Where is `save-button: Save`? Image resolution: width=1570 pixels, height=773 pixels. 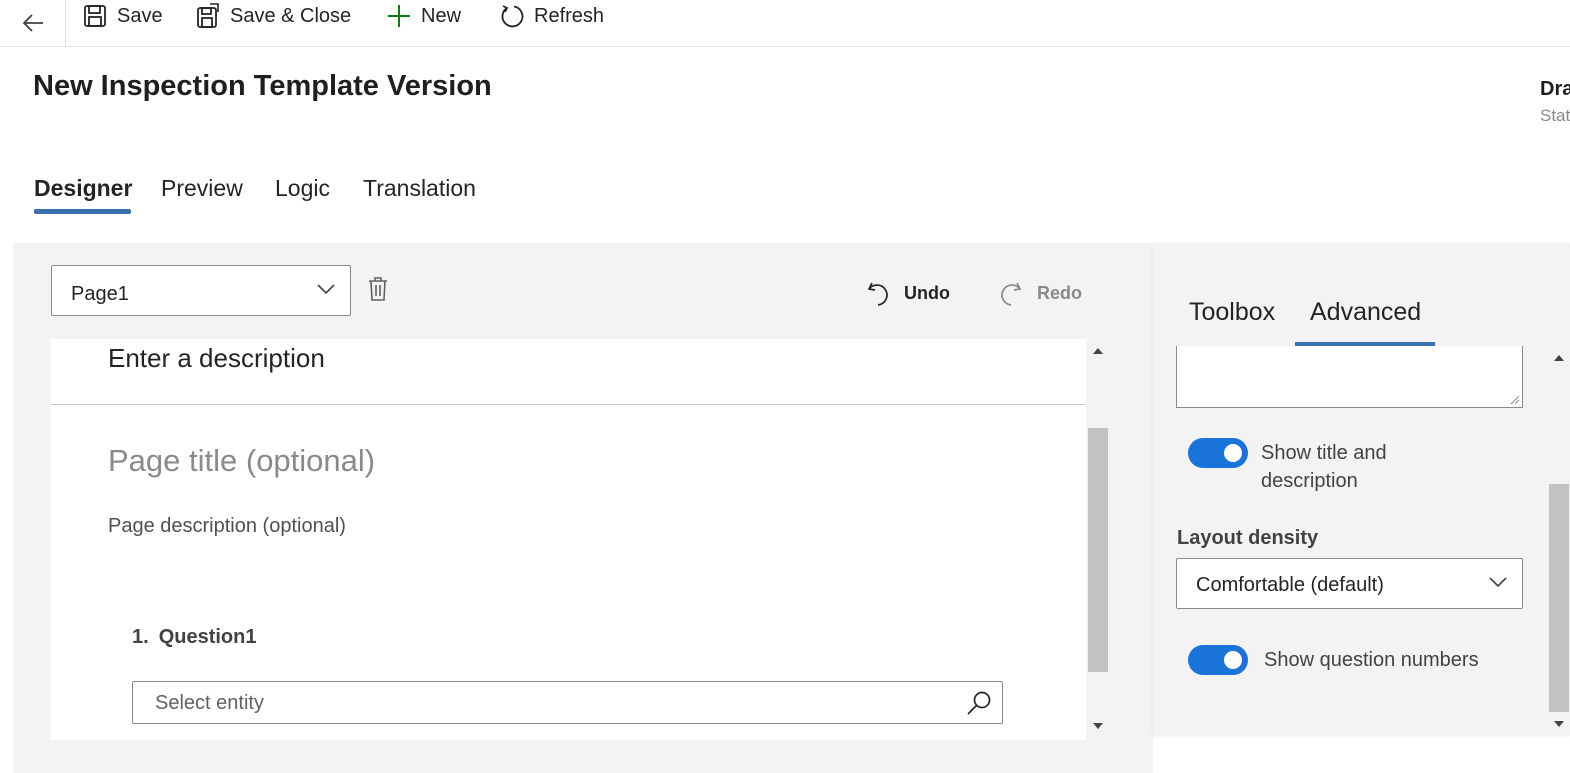 save-button: Save is located at coordinates (123, 16).